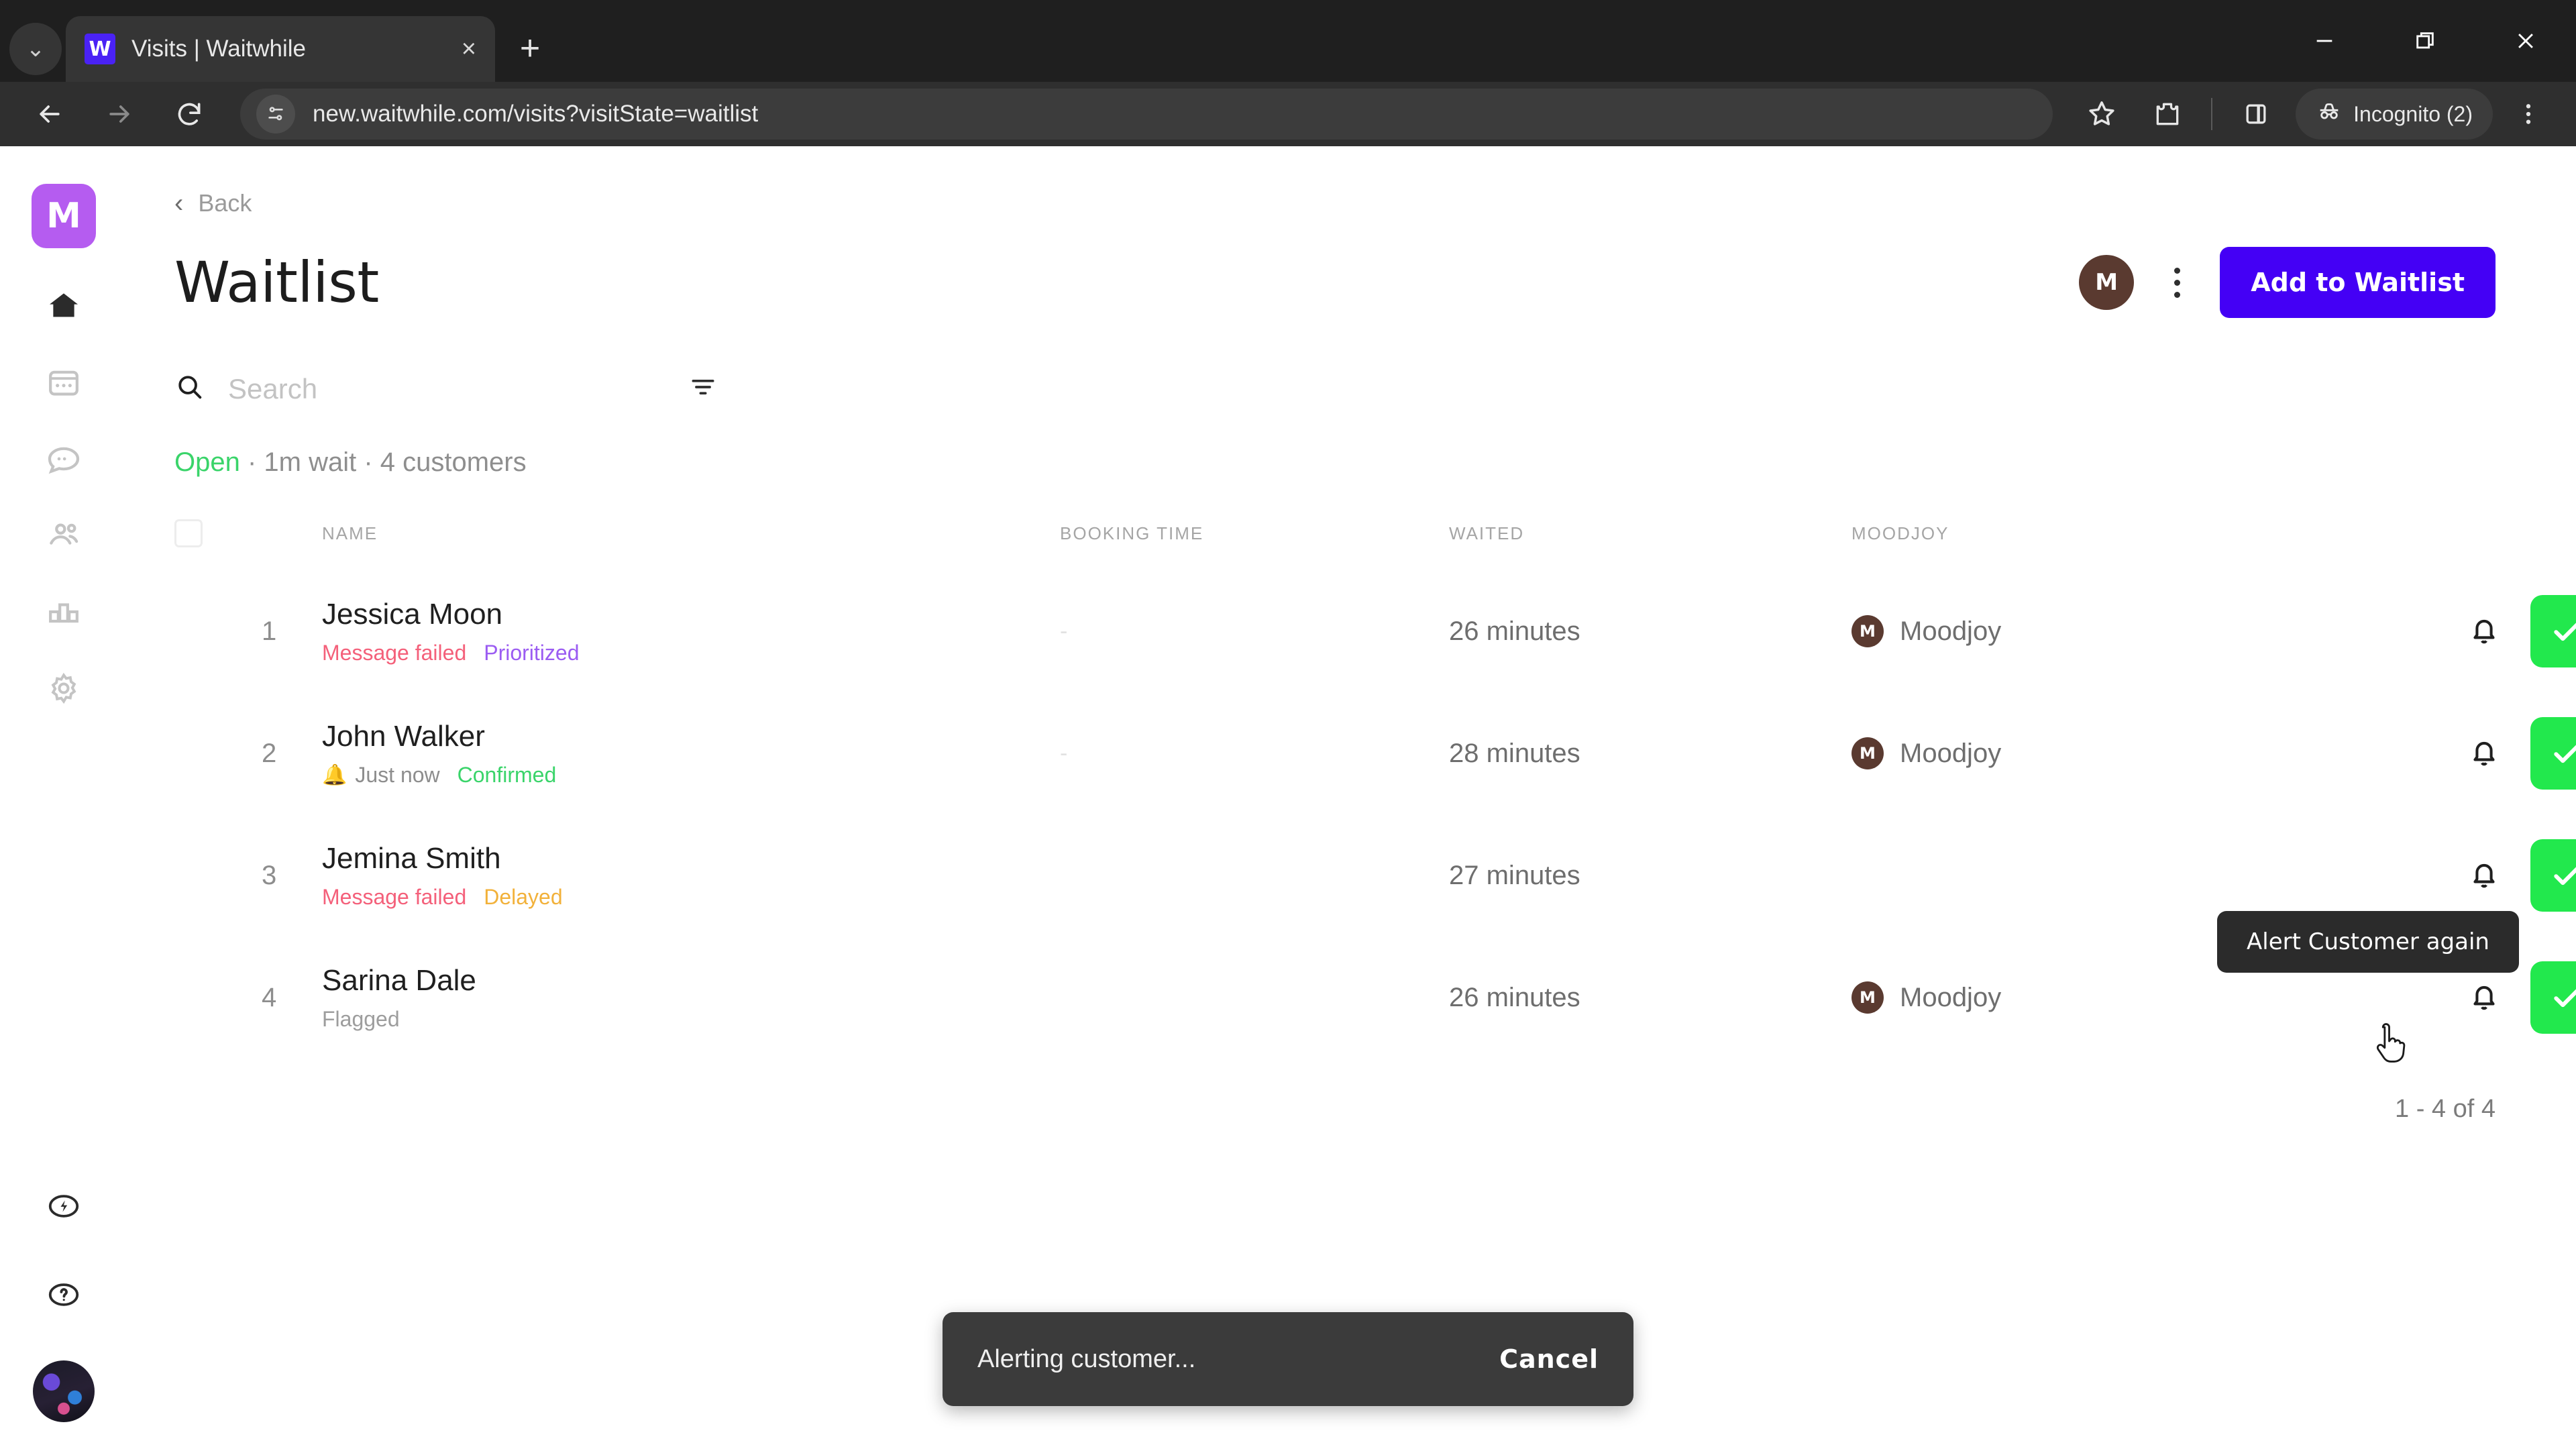  What do you see at coordinates (691, 544) in the screenshot?
I see `header-name: NAME` at bounding box center [691, 544].